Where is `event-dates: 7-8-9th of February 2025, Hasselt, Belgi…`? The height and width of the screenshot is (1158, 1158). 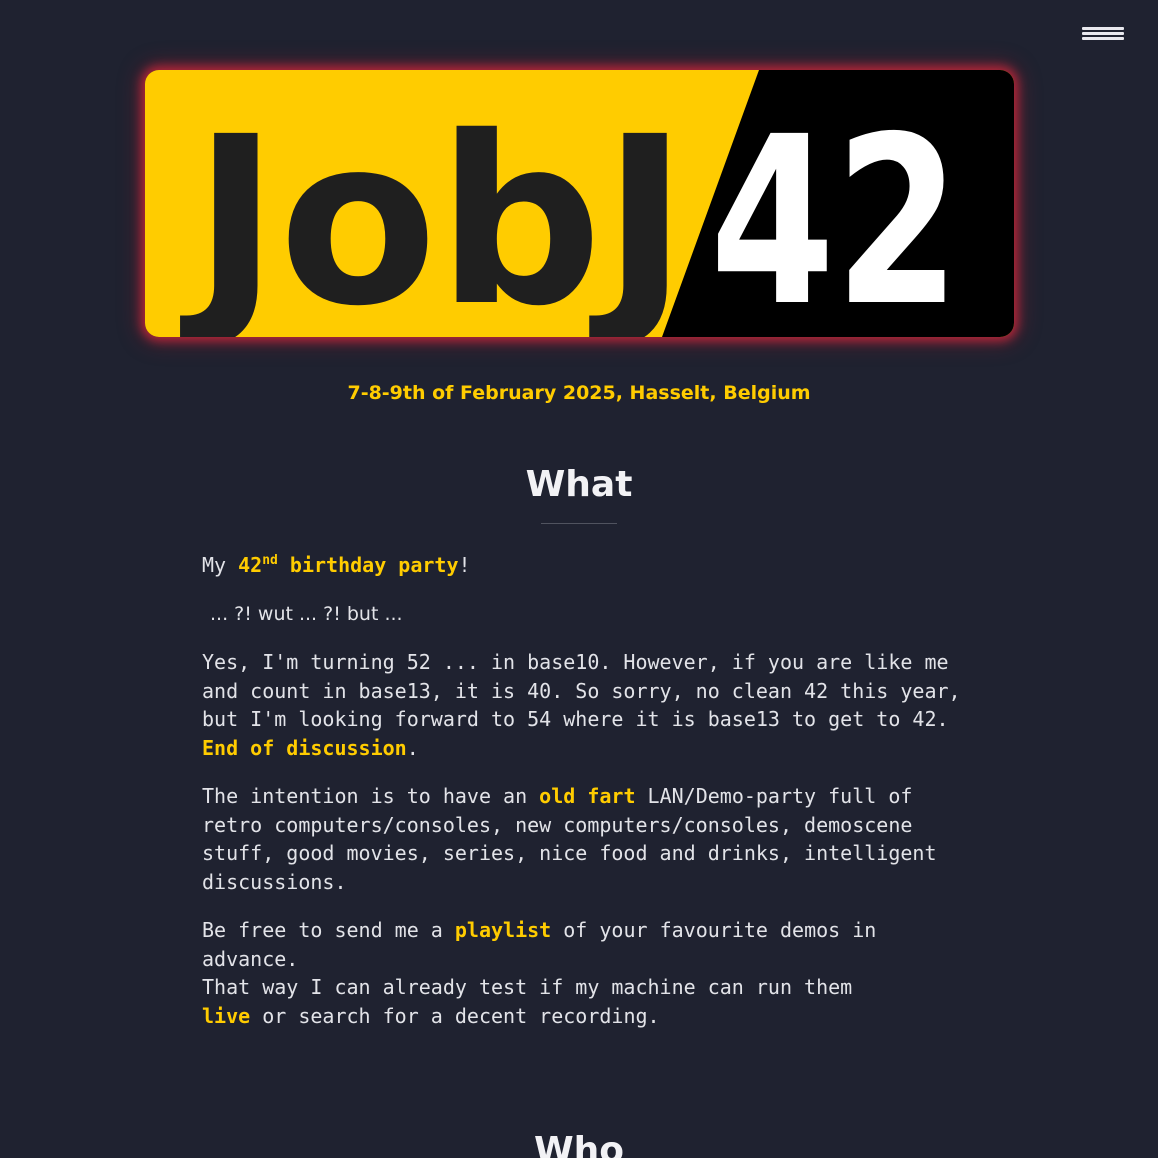 event-dates: 7-8-9th of February 2025, Hasselt, Belgi… is located at coordinates (579, 393).